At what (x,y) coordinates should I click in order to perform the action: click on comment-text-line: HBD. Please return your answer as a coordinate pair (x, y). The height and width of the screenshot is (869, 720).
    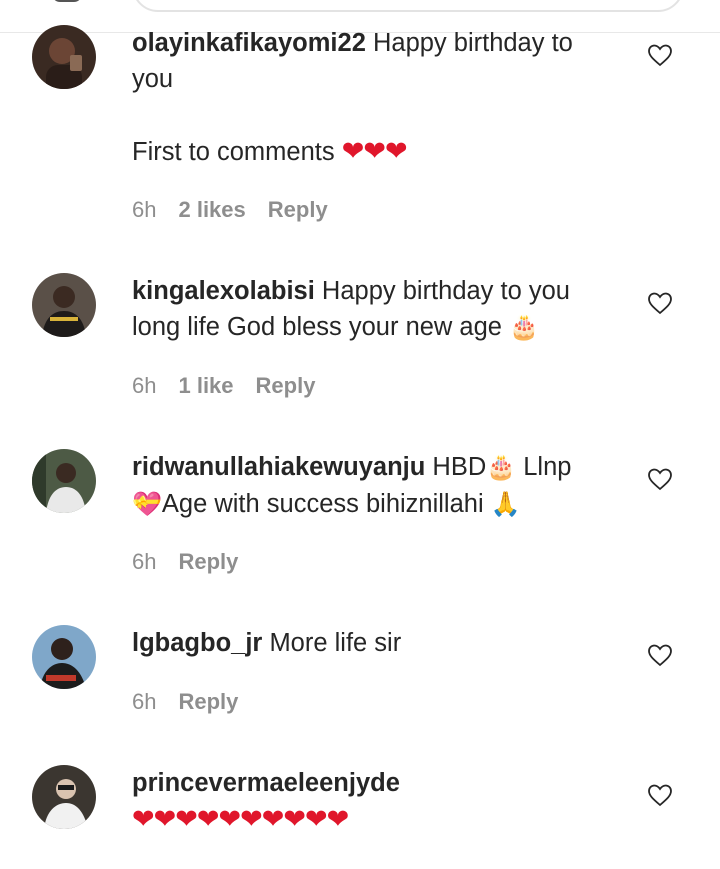
    Looking at the image, I should click on (459, 467).